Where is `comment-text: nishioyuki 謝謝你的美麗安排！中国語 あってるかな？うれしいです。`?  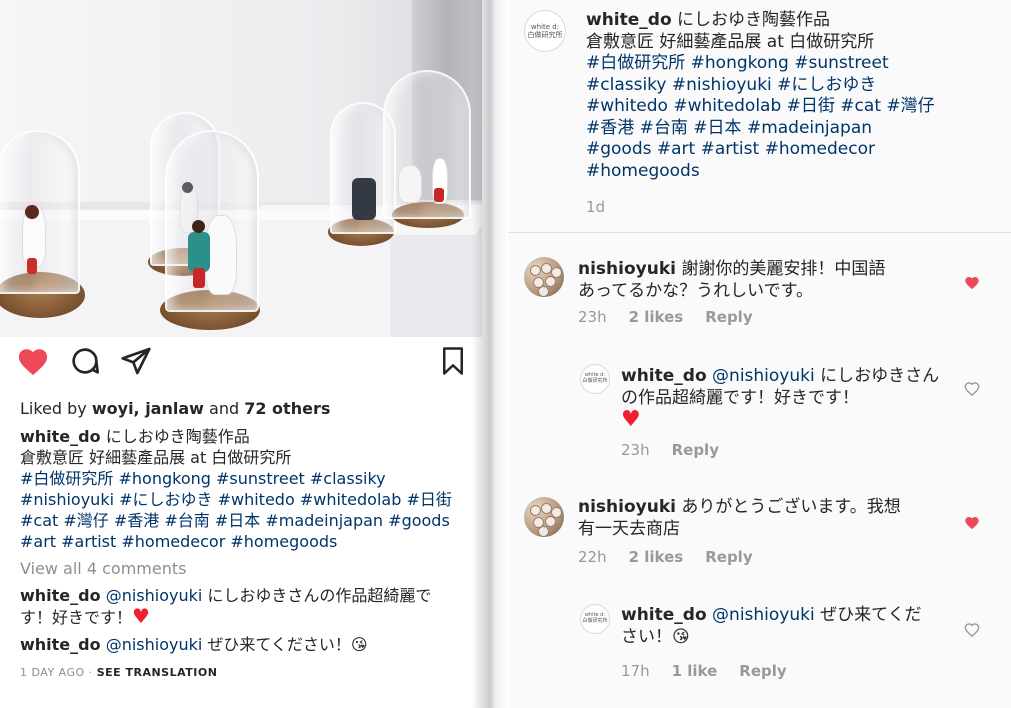
comment-text: nishioyuki 謝謝你的美麗安排！中国語 あってるかな？うれしいです。 is located at coordinates (768, 280).